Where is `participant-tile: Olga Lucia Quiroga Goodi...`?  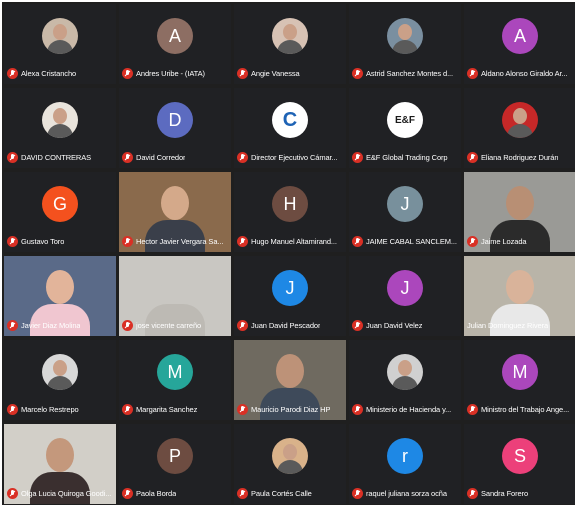
participant-tile: Olga Lucia Quiroga Goodi... is located at coordinates (60, 464).